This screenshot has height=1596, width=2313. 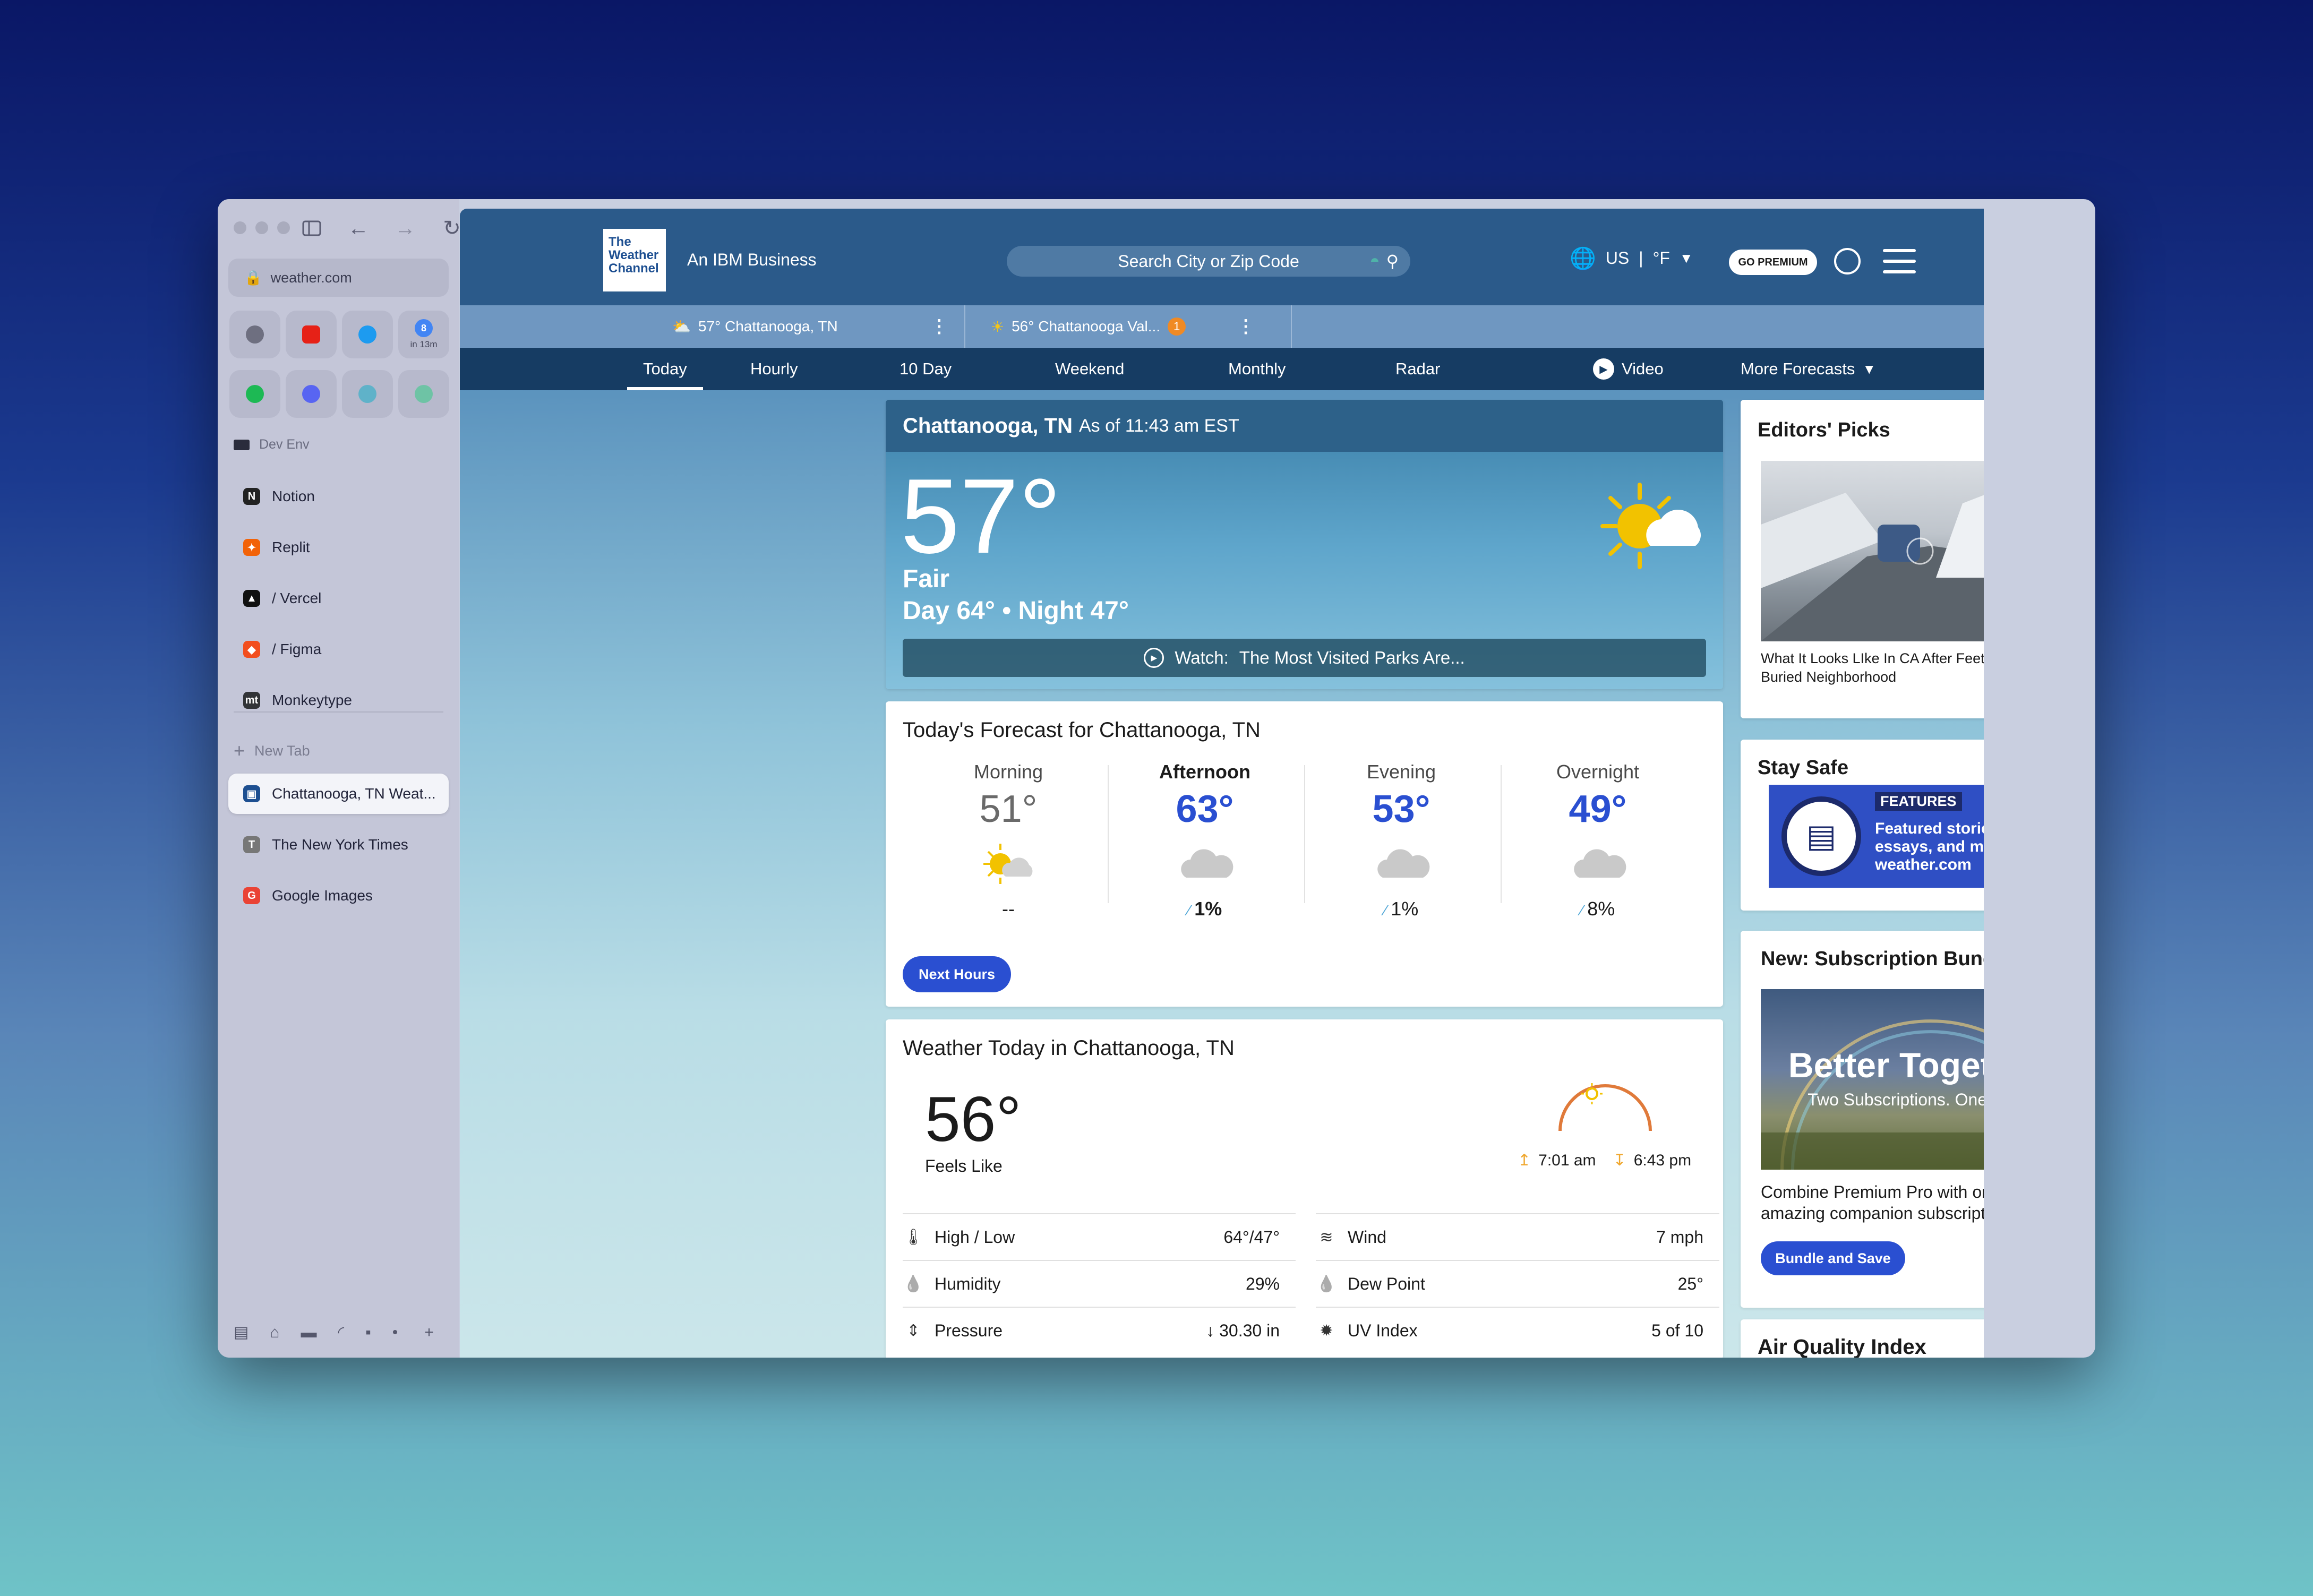 I want to click on favicon-icon: T, so click(x=251, y=844).